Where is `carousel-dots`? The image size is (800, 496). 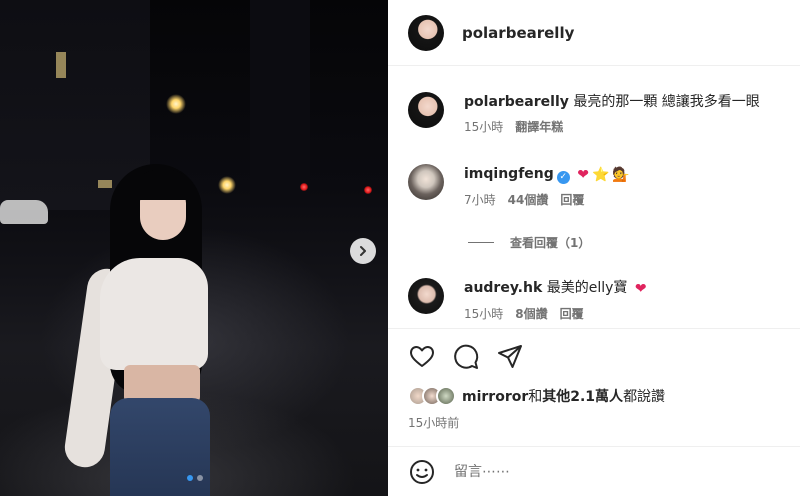
carousel-dots is located at coordinates (195, 478).